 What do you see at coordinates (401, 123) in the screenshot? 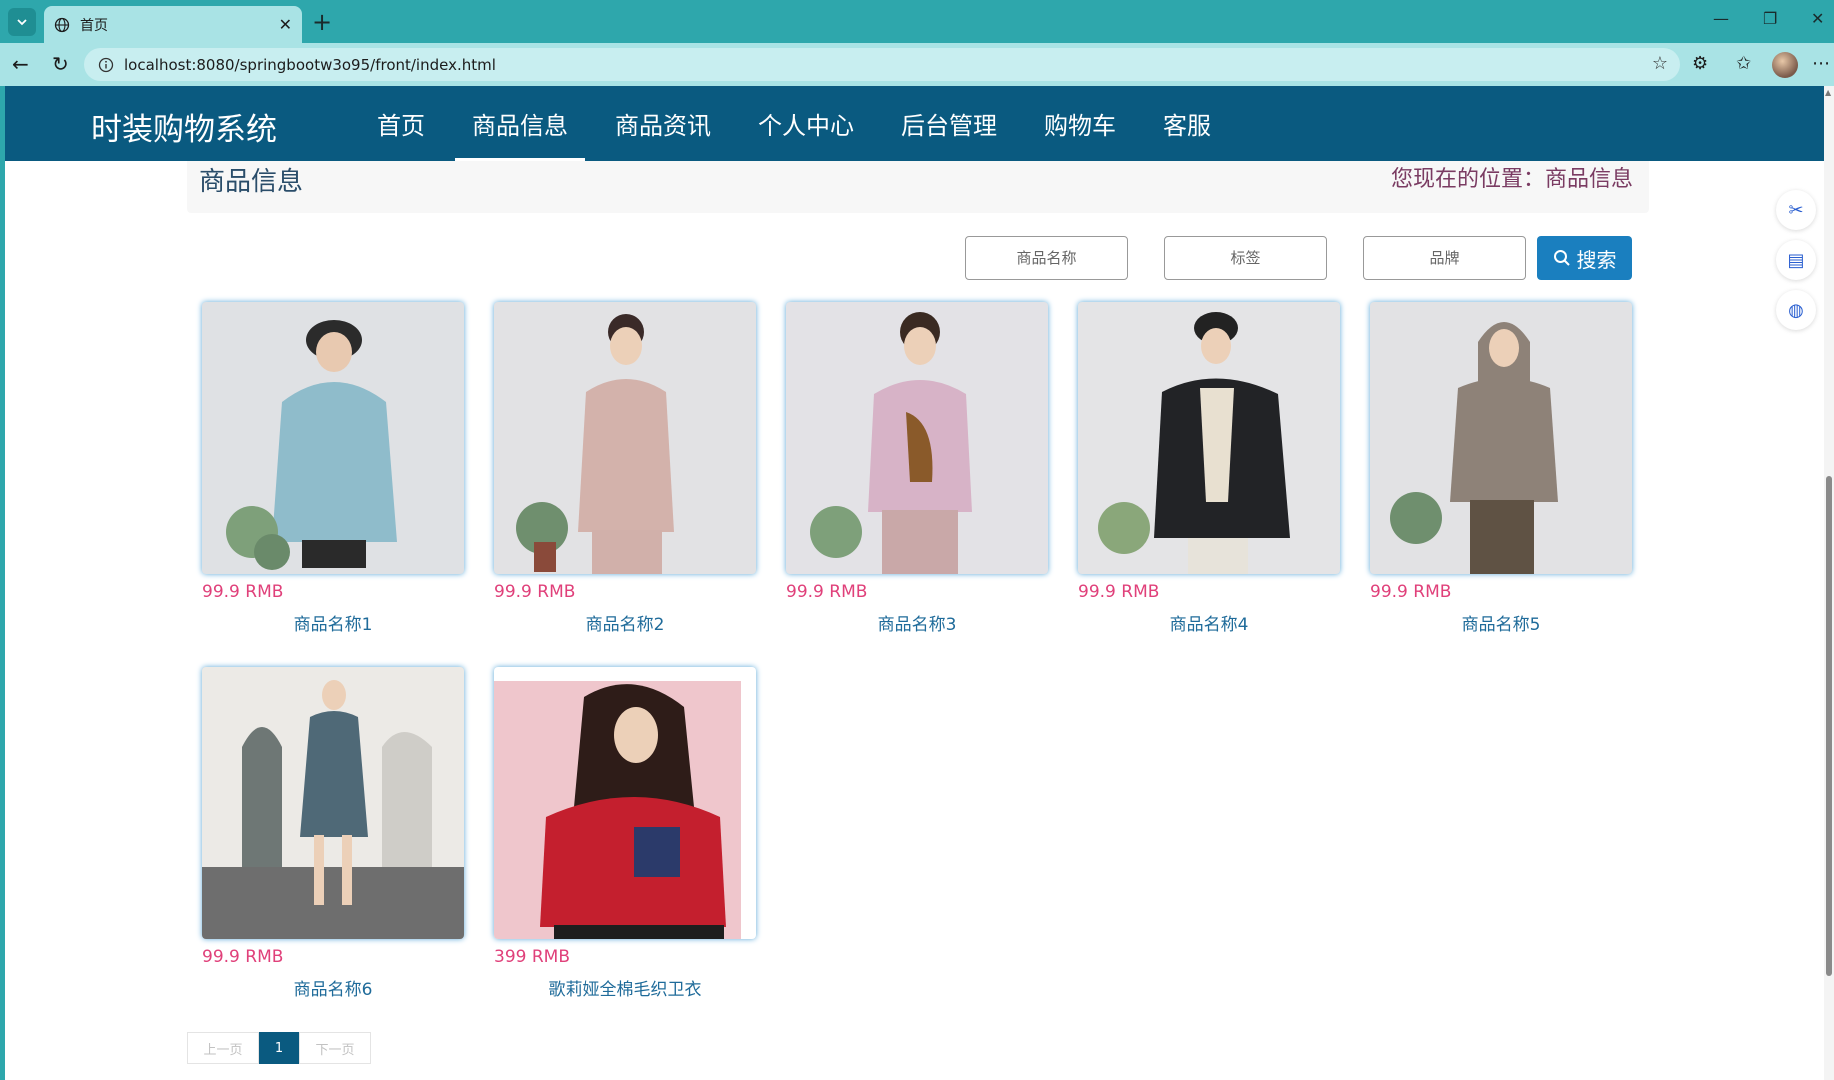
I see `nav-item-home: 首页` at bounding box center [401, 123].